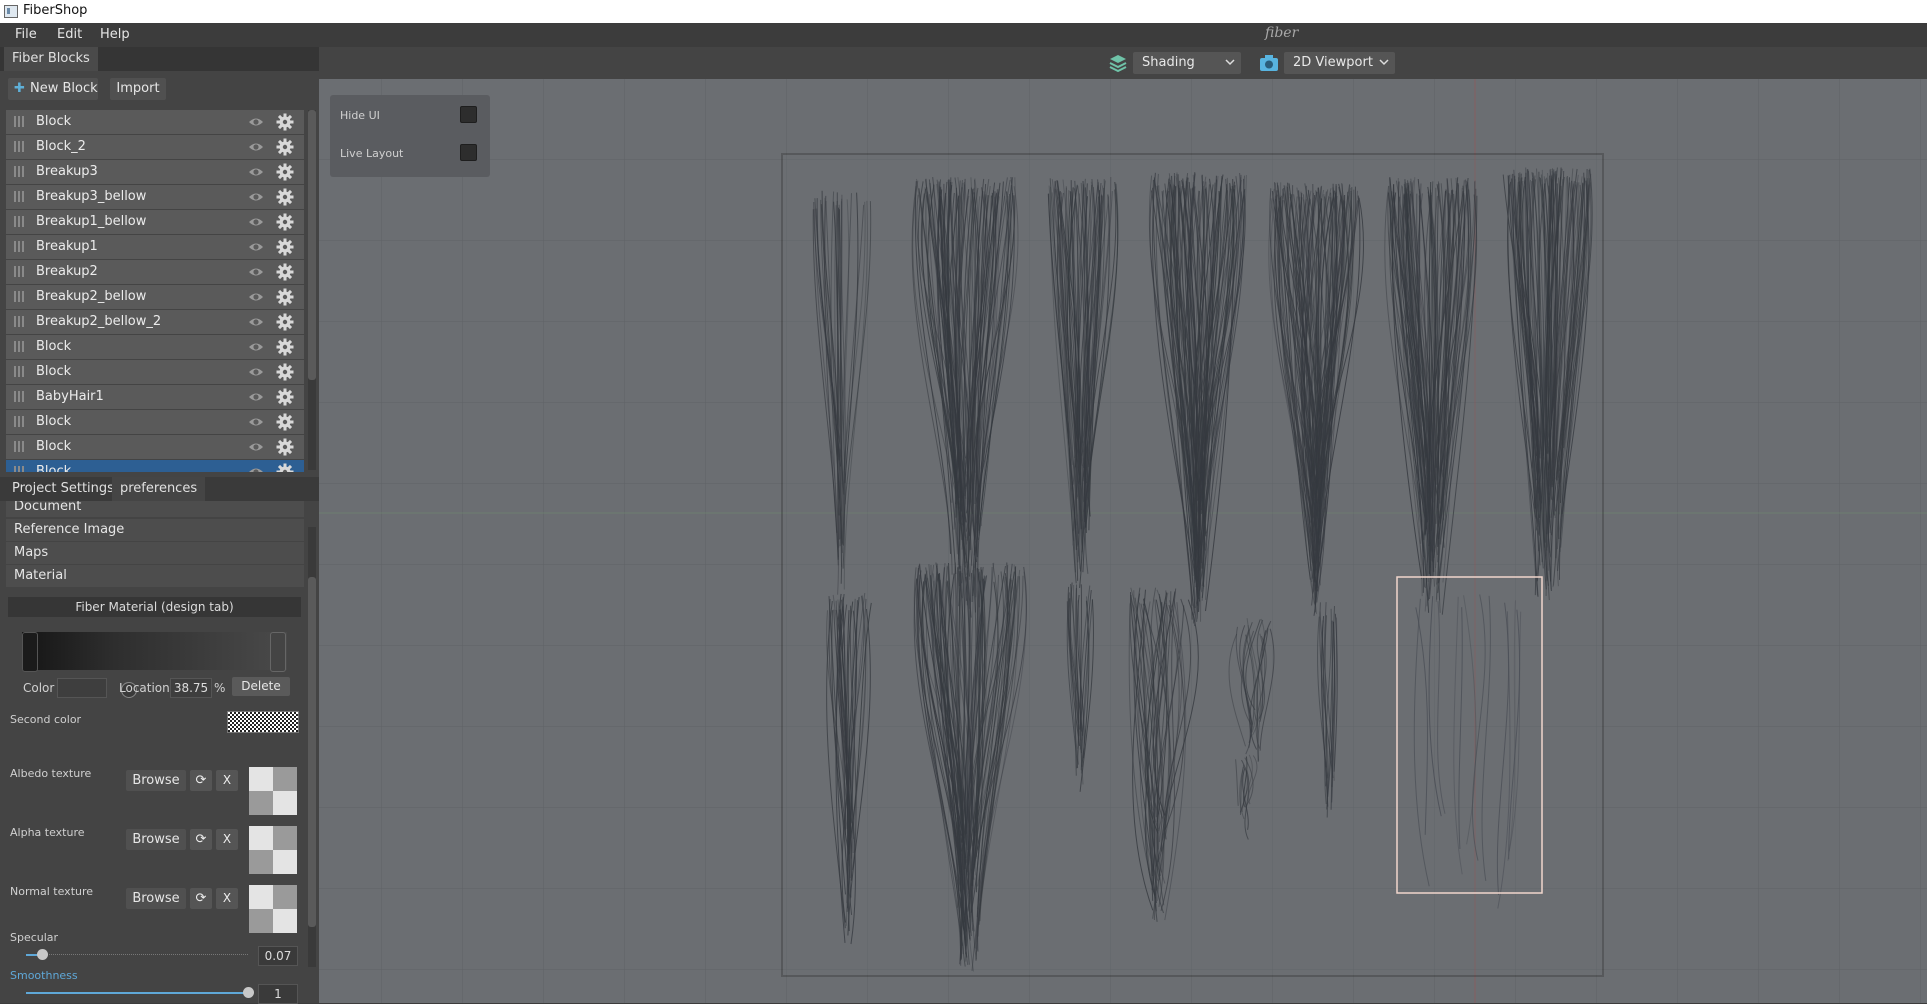  I want to click on viewport-mode-dropdown: 2D Viewport, so click(1339, 63).